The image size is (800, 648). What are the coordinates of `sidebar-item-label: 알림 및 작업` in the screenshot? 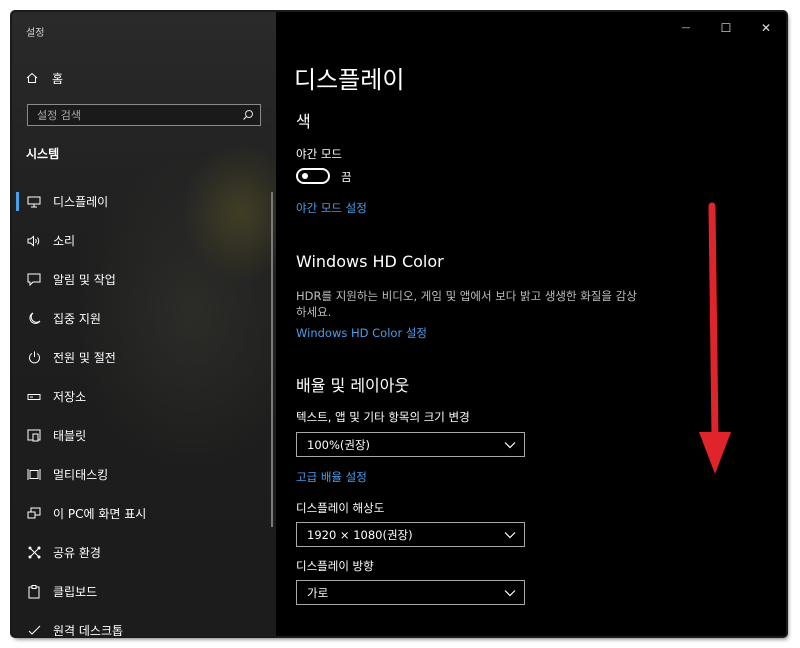 It's located at (84, 280).